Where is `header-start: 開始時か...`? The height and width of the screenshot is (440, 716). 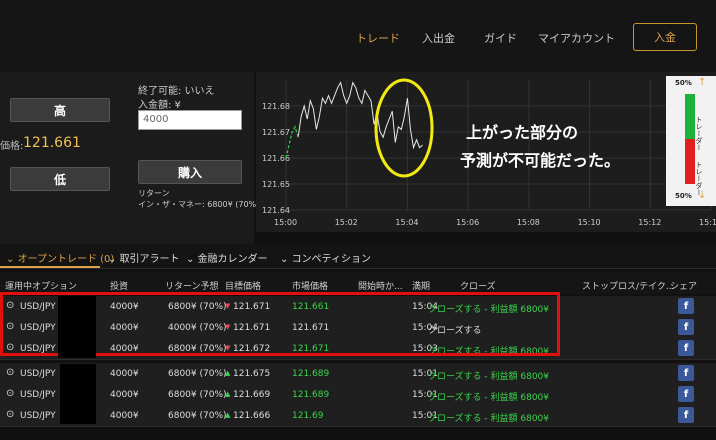 header-start: 開始時か... is located at coordinates (380, 287).